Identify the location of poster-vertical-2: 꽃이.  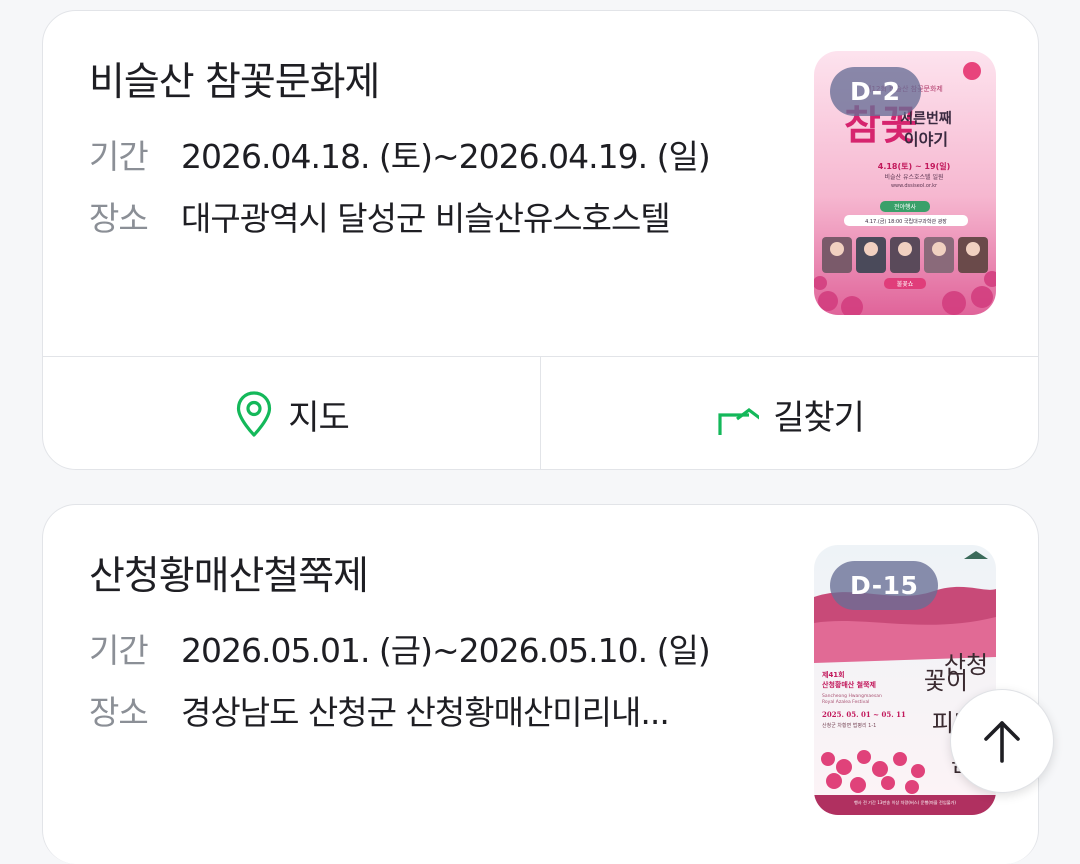
(946, 681).